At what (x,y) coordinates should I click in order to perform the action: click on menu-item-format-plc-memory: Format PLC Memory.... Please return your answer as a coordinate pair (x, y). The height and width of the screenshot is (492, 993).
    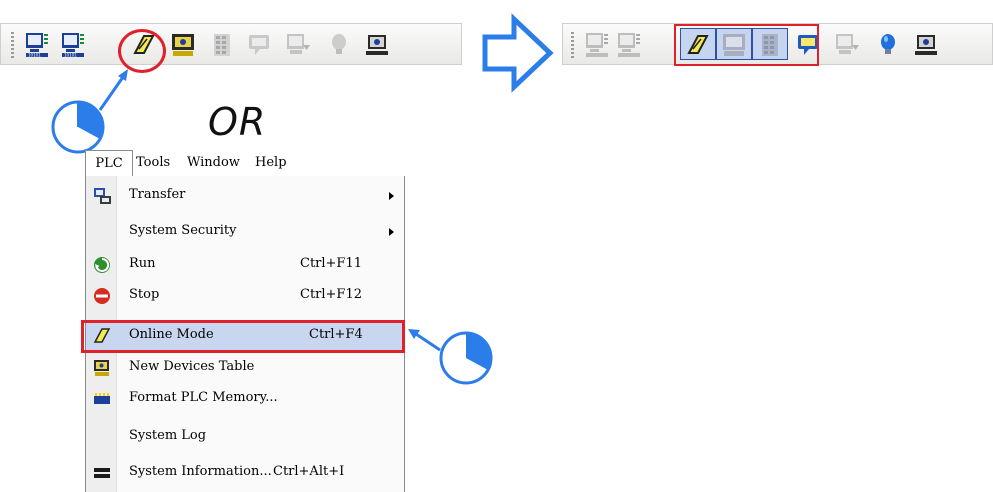
    Looking at the image, I should click on (245, 399).